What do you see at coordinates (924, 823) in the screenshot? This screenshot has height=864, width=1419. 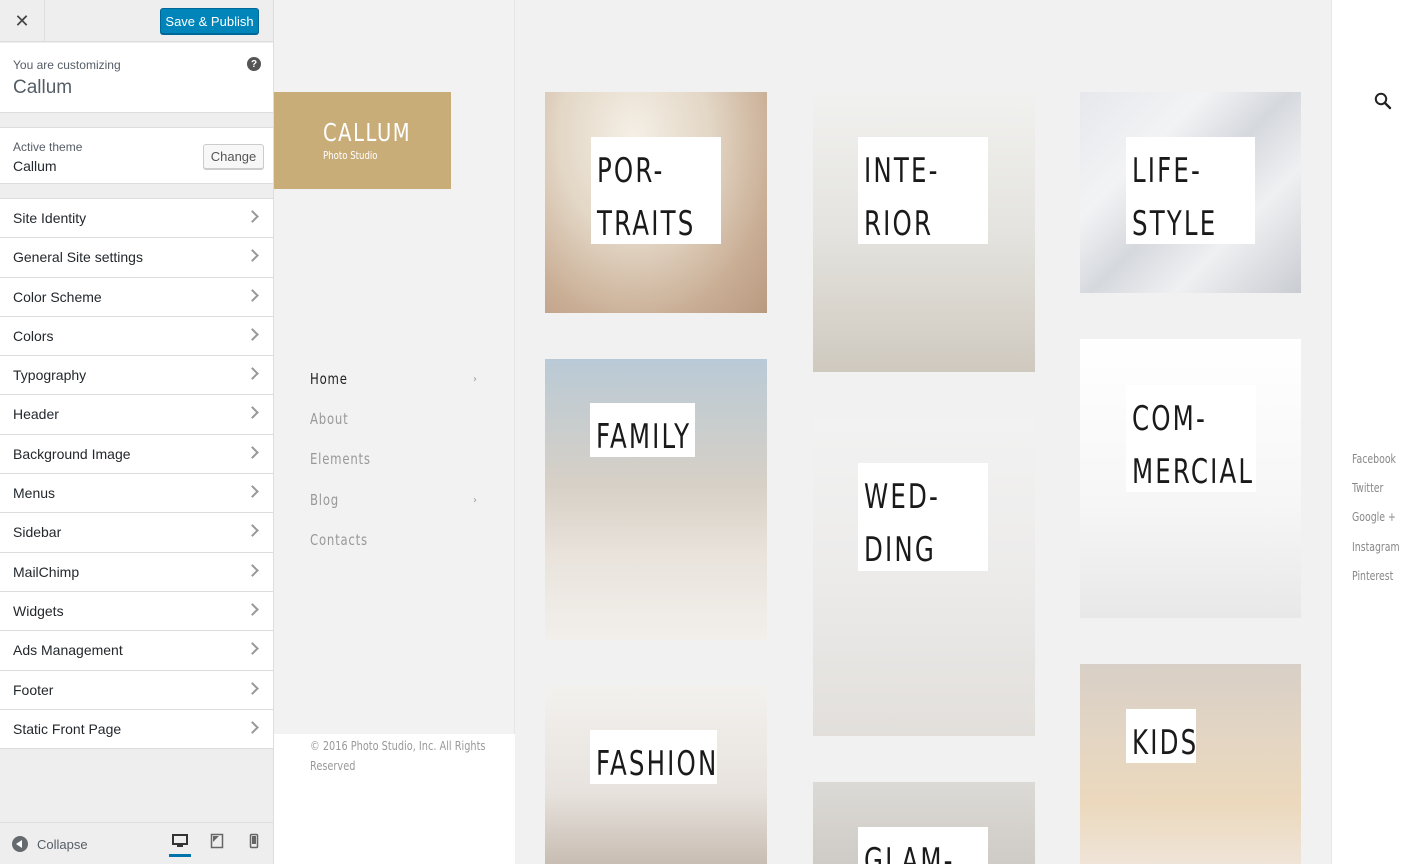 I see `gallery-tile-glamour: GLAM-` at bounding box center [924, 823].